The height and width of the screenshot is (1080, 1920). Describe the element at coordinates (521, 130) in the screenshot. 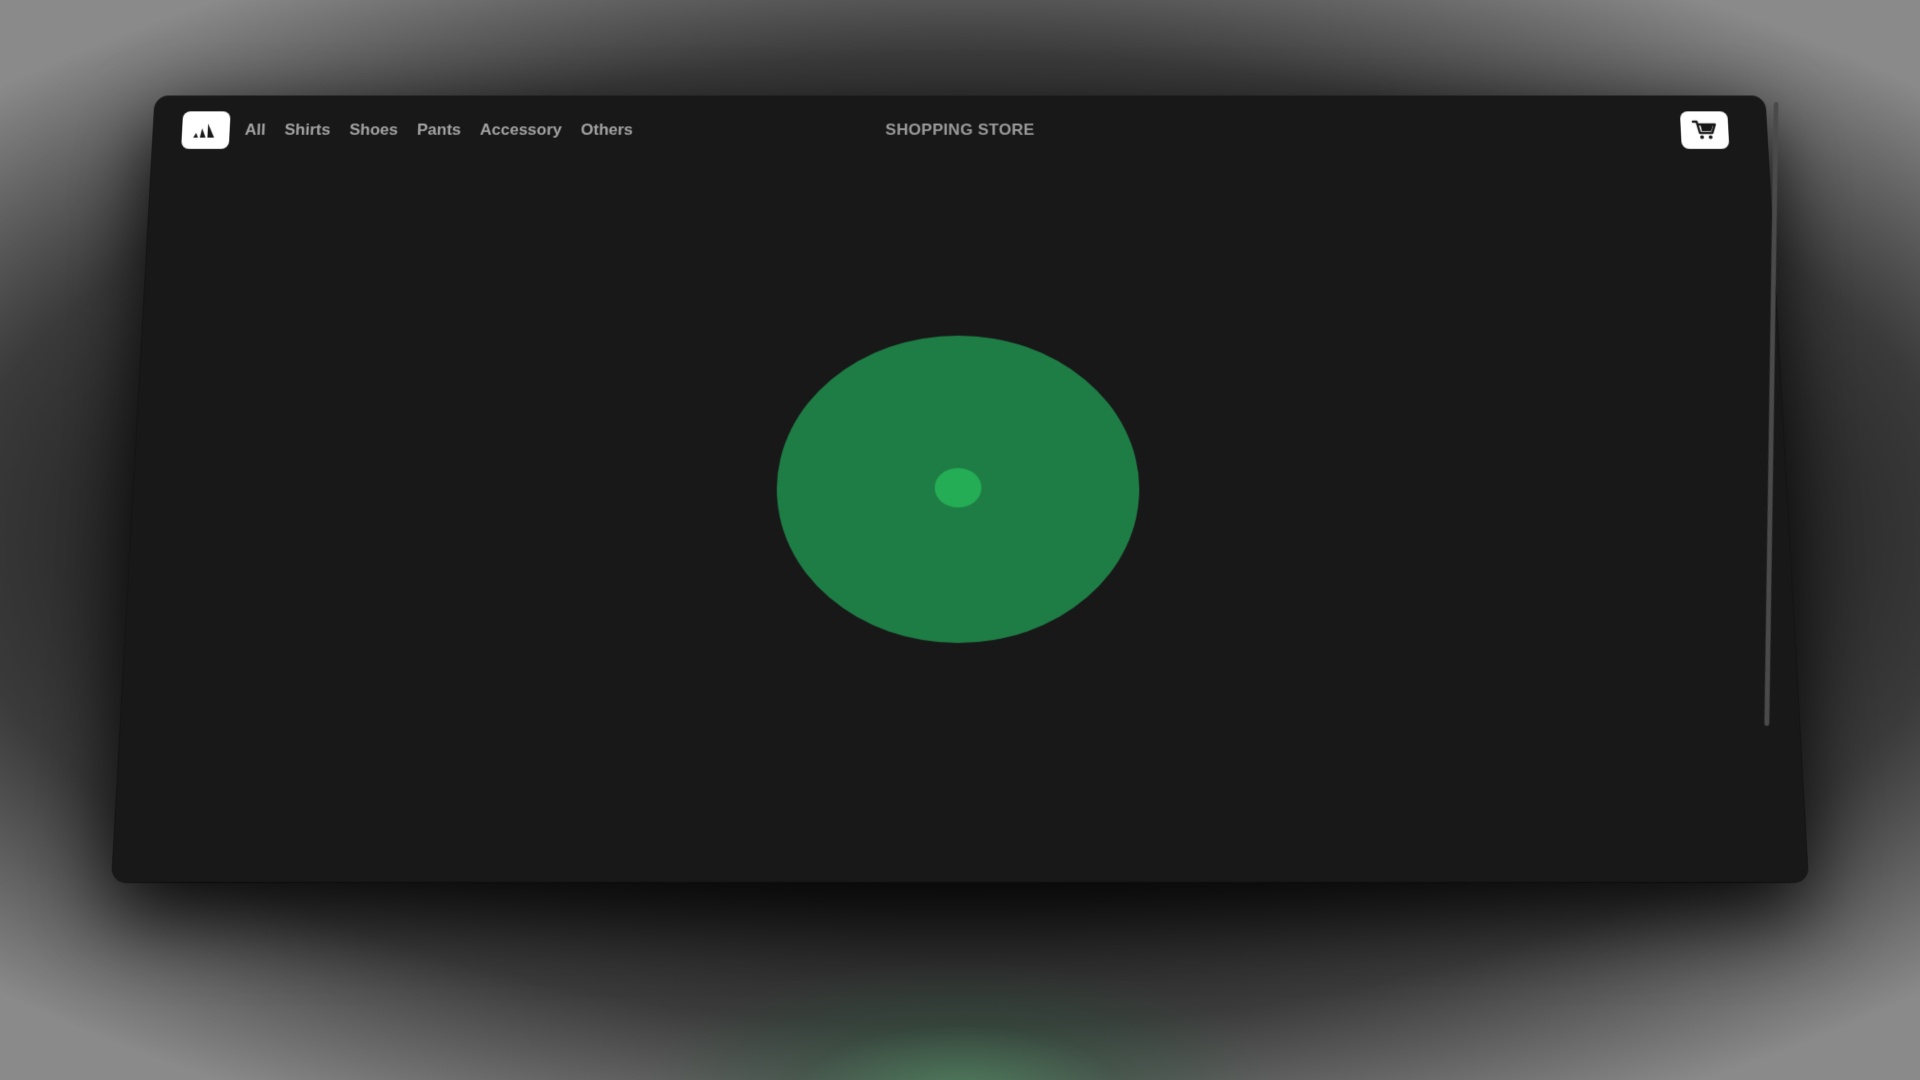

I see `nav-link-accessory: Accessory` at that location.